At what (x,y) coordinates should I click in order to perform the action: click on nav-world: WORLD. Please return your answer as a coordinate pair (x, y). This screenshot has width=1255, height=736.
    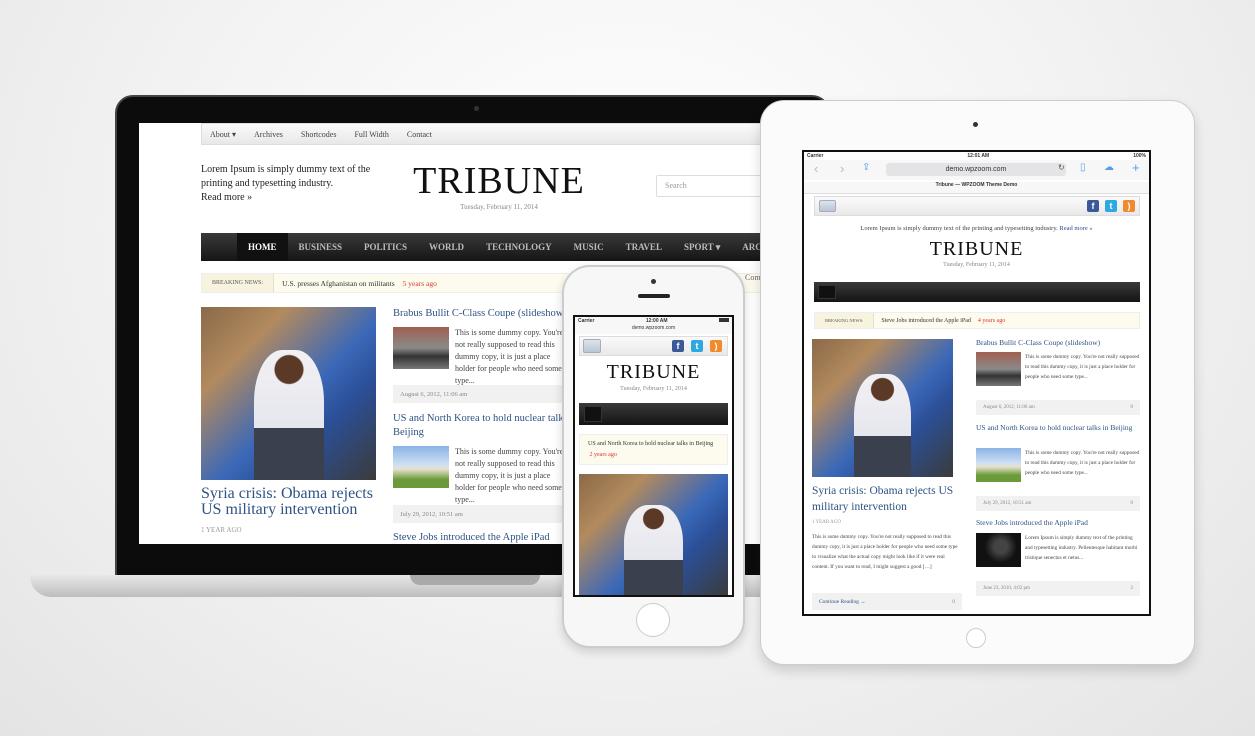
    Looking at the image, I should click on (446, 247).